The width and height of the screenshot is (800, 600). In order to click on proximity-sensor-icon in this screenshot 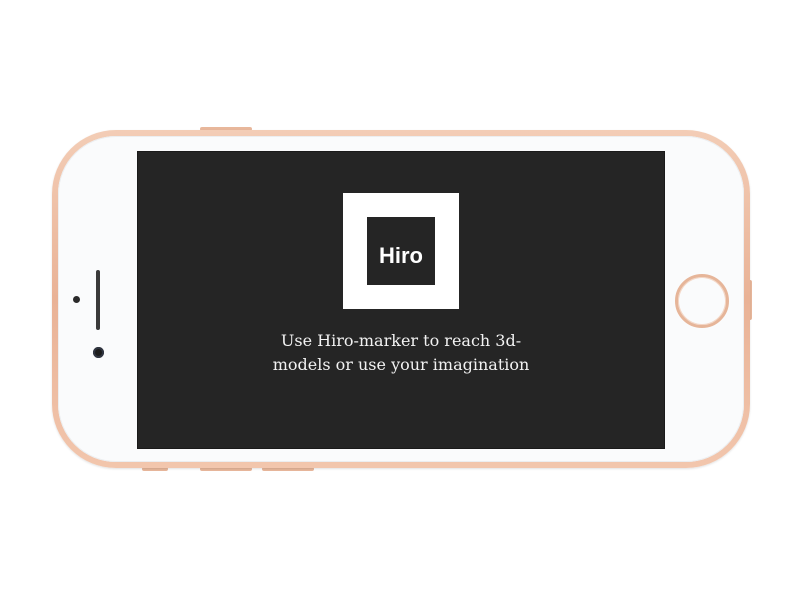, I will do `click(76, 299)`.